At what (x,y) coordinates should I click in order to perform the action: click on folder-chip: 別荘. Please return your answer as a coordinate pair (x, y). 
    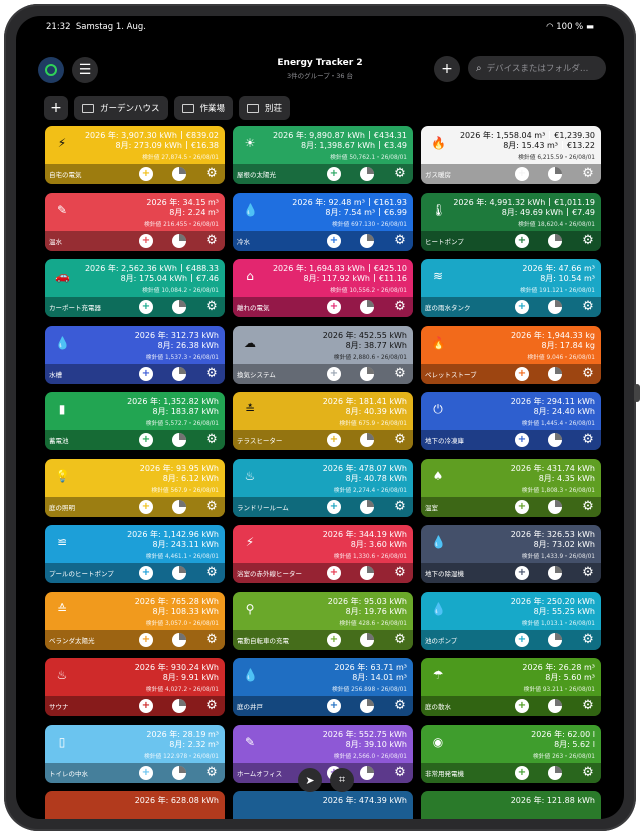
    Looking at the image, I should click on (265, 108).